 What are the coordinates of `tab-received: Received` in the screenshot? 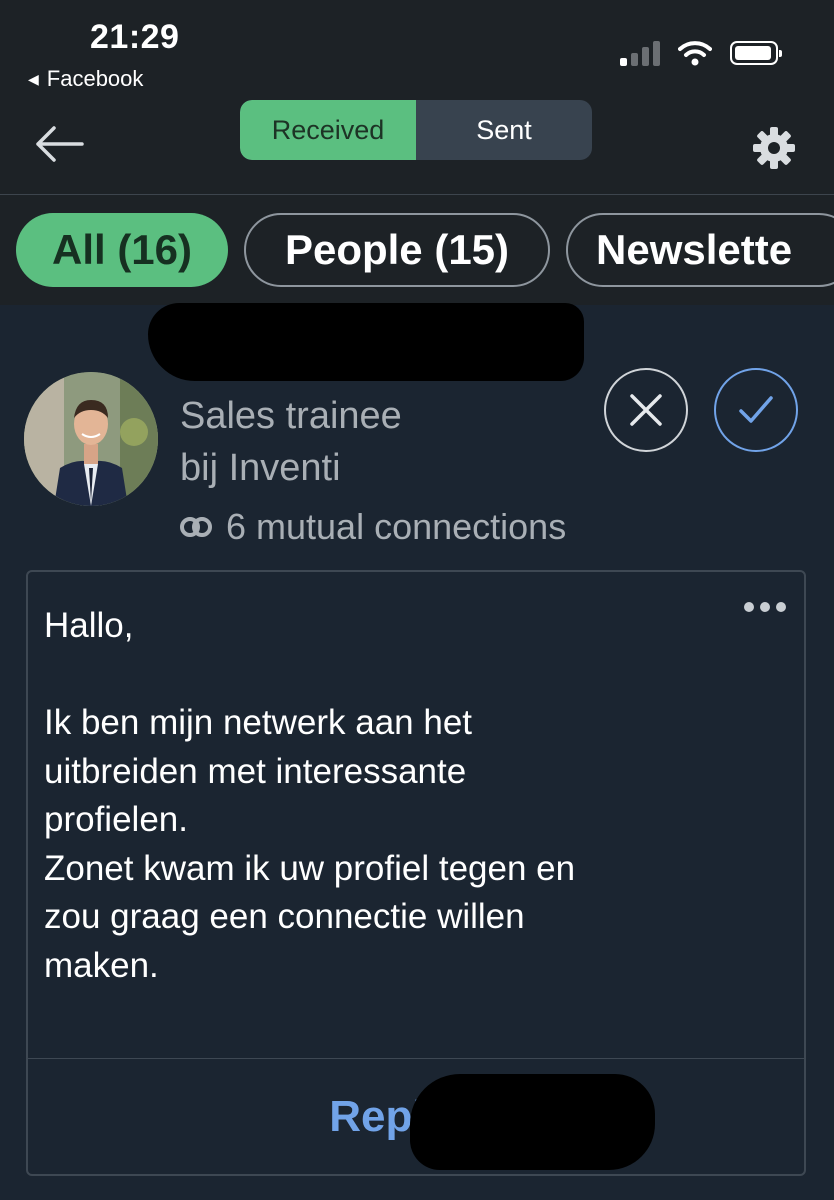 It's located at (328, 130).